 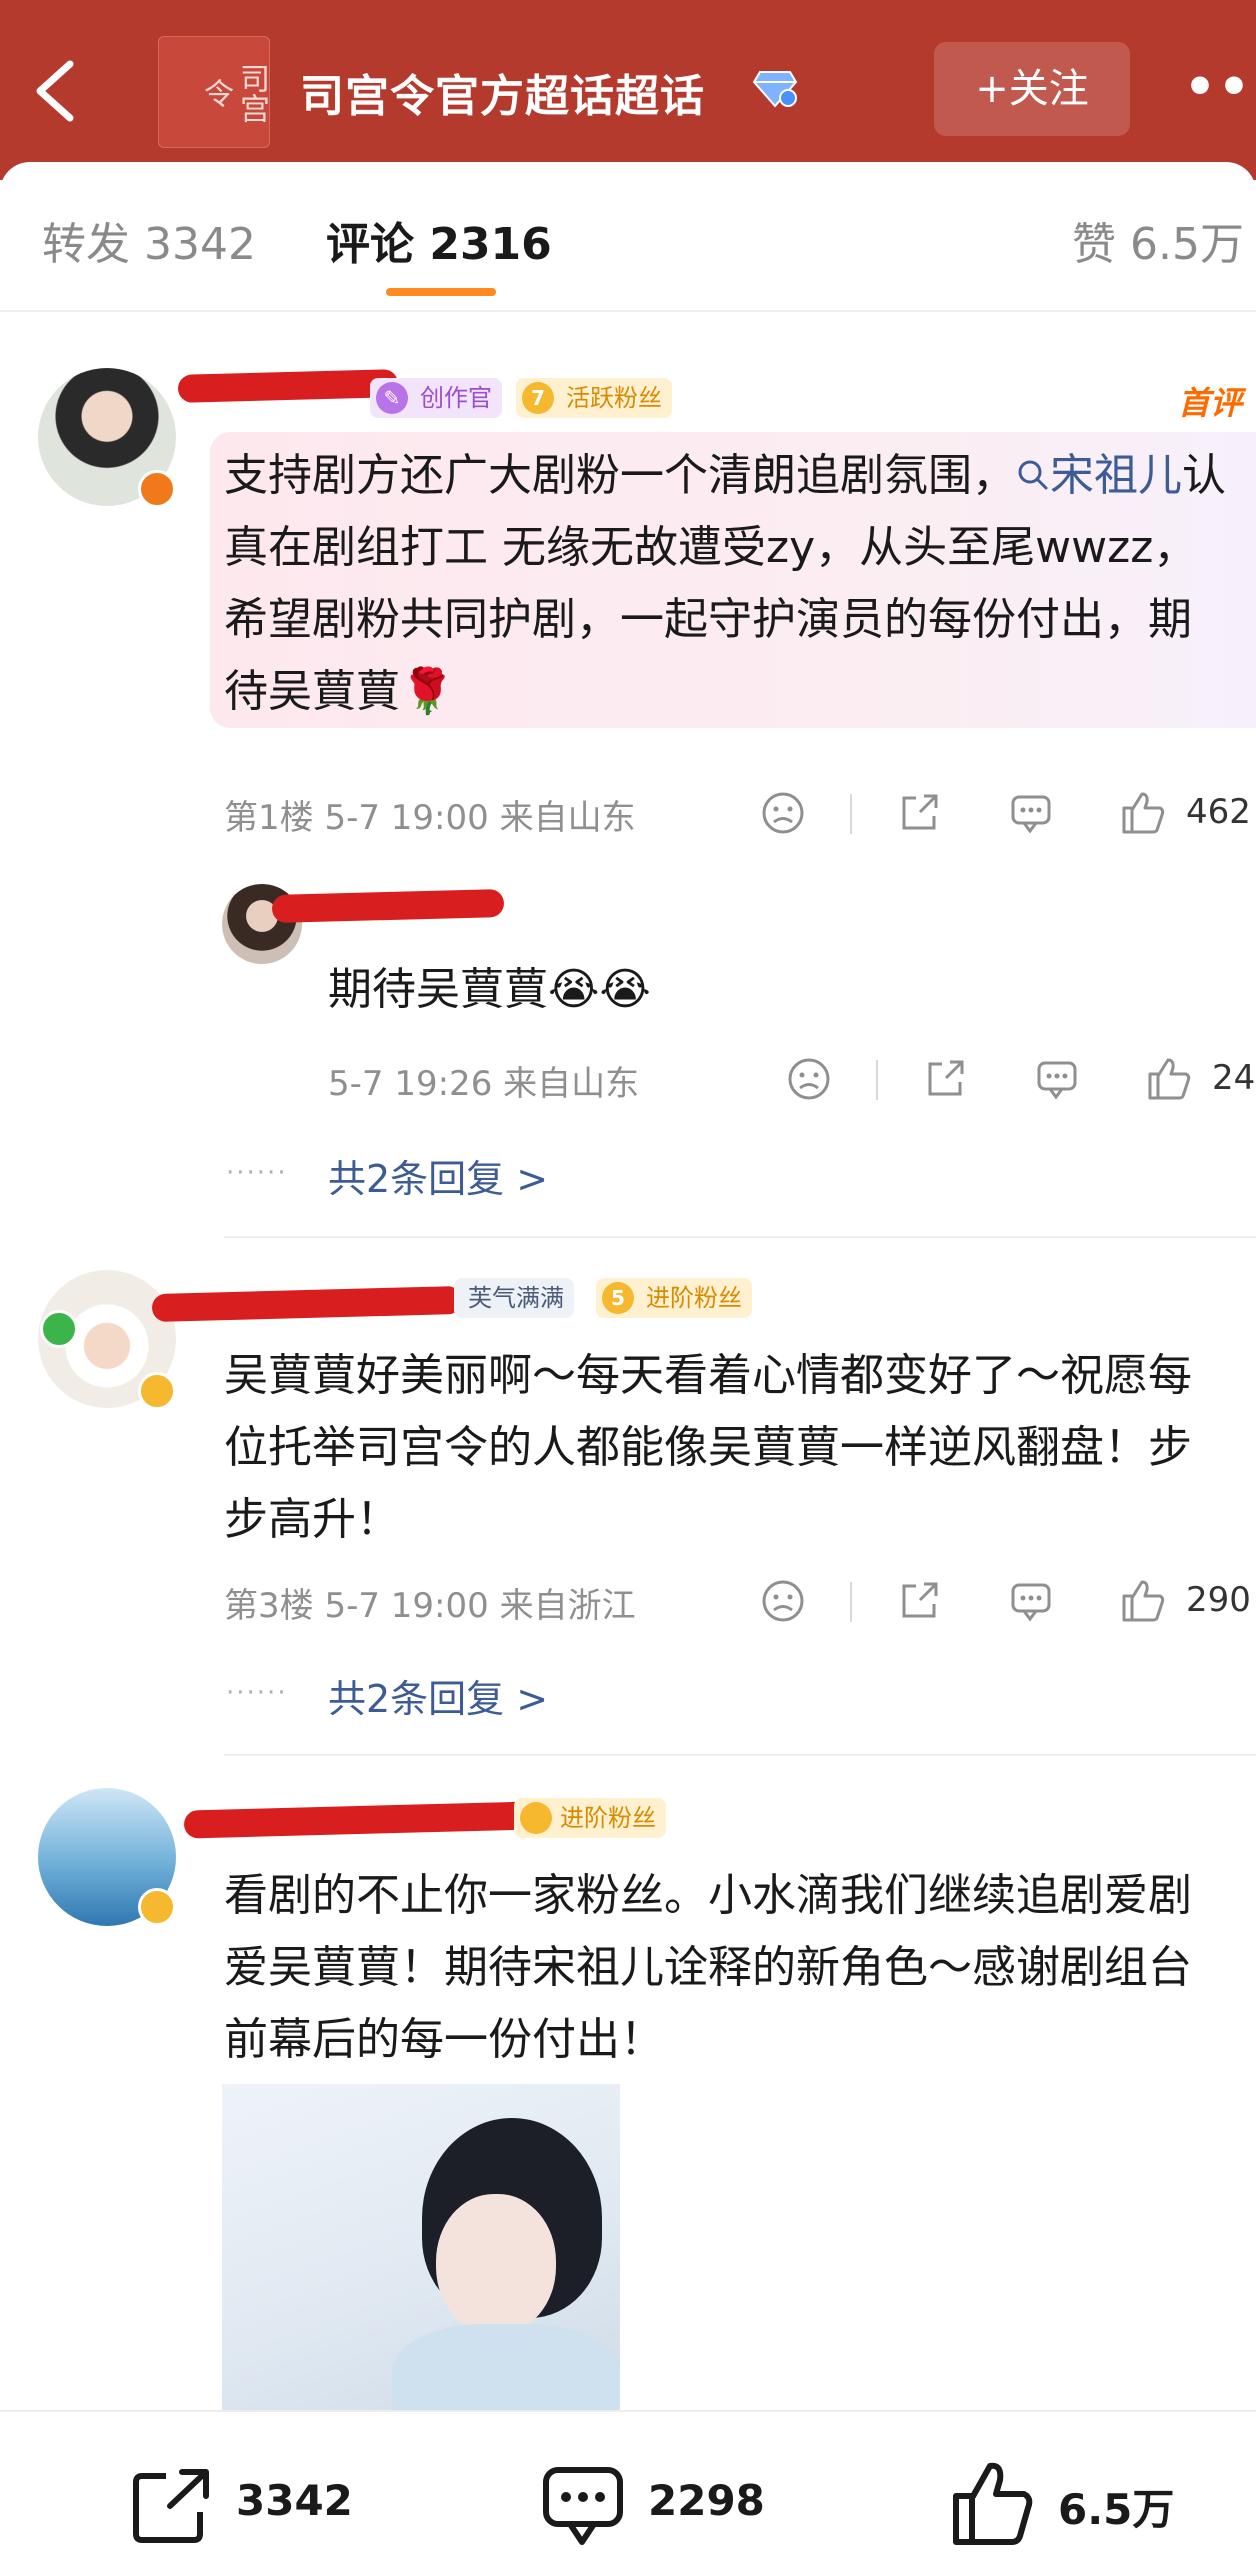 I want to click on like-count: 462, so click(x=1218, y=812).